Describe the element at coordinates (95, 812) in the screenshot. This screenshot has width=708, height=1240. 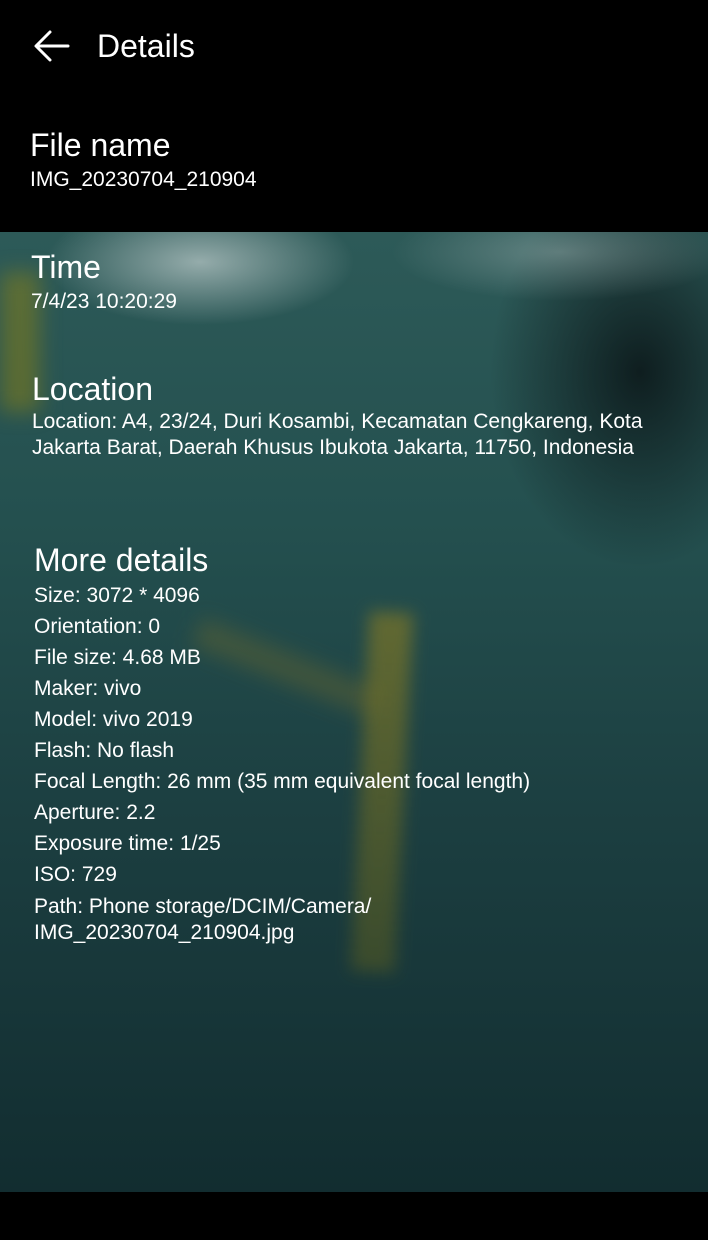
I see `detail-aperture: Aperture: 2.2` at that location.